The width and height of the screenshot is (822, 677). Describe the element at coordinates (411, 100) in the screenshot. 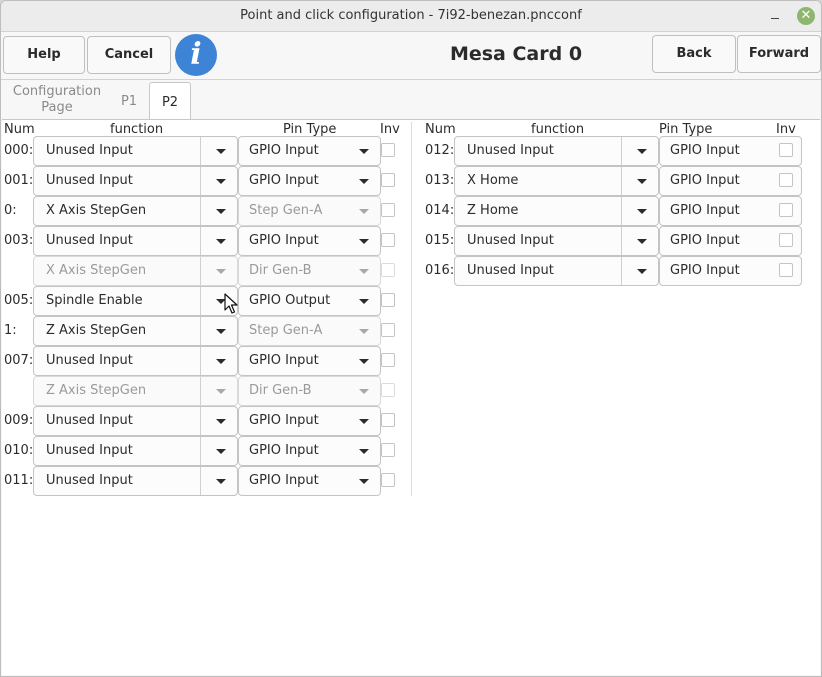

I see `tab-bar: Configuration Page P1 P2` at that location.